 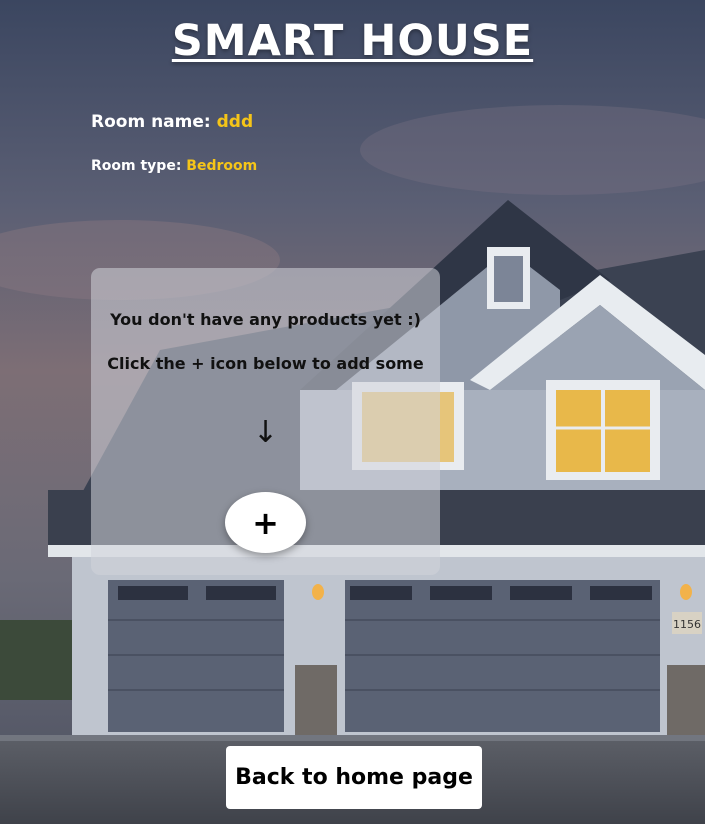 I want to click on empty-products-message: You don't have any products yet :), so click(x=265, y=319).